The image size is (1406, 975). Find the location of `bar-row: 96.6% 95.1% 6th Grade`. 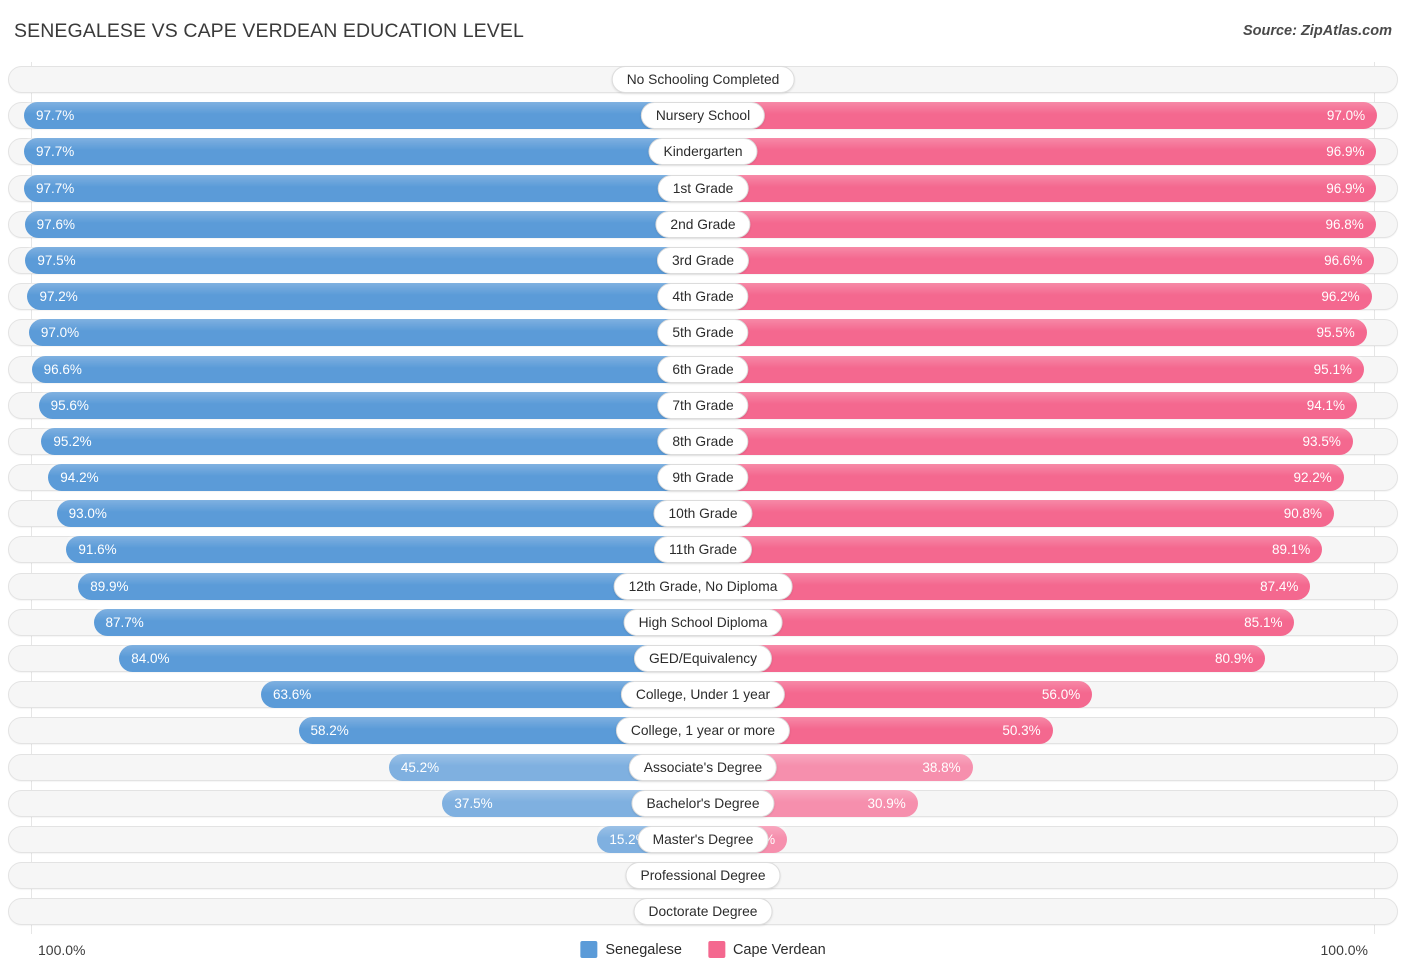

bar-row: 96.6% 95.1% 6th Grade is located at coordinates (703, 370).